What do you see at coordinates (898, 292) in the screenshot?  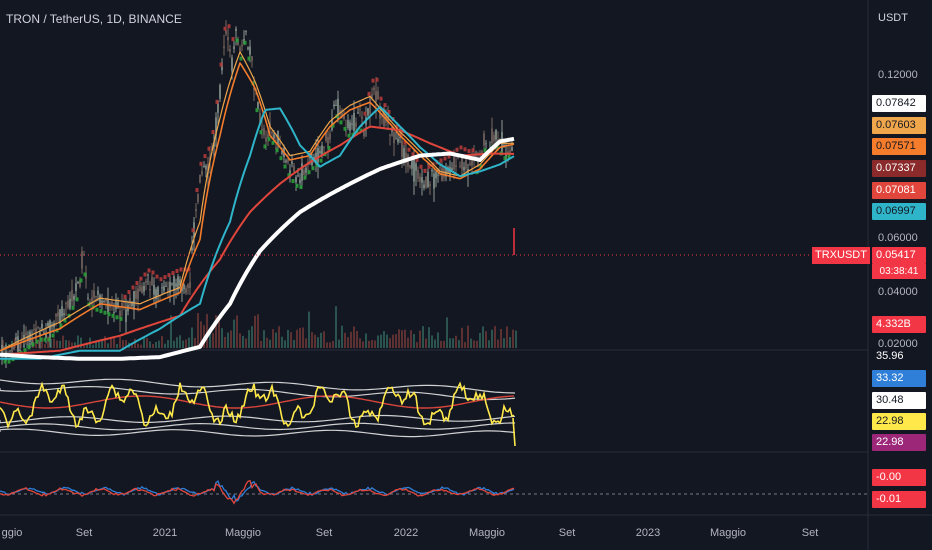 I see `y-tick-label: 0.04000` at bounding box center [898, 292].